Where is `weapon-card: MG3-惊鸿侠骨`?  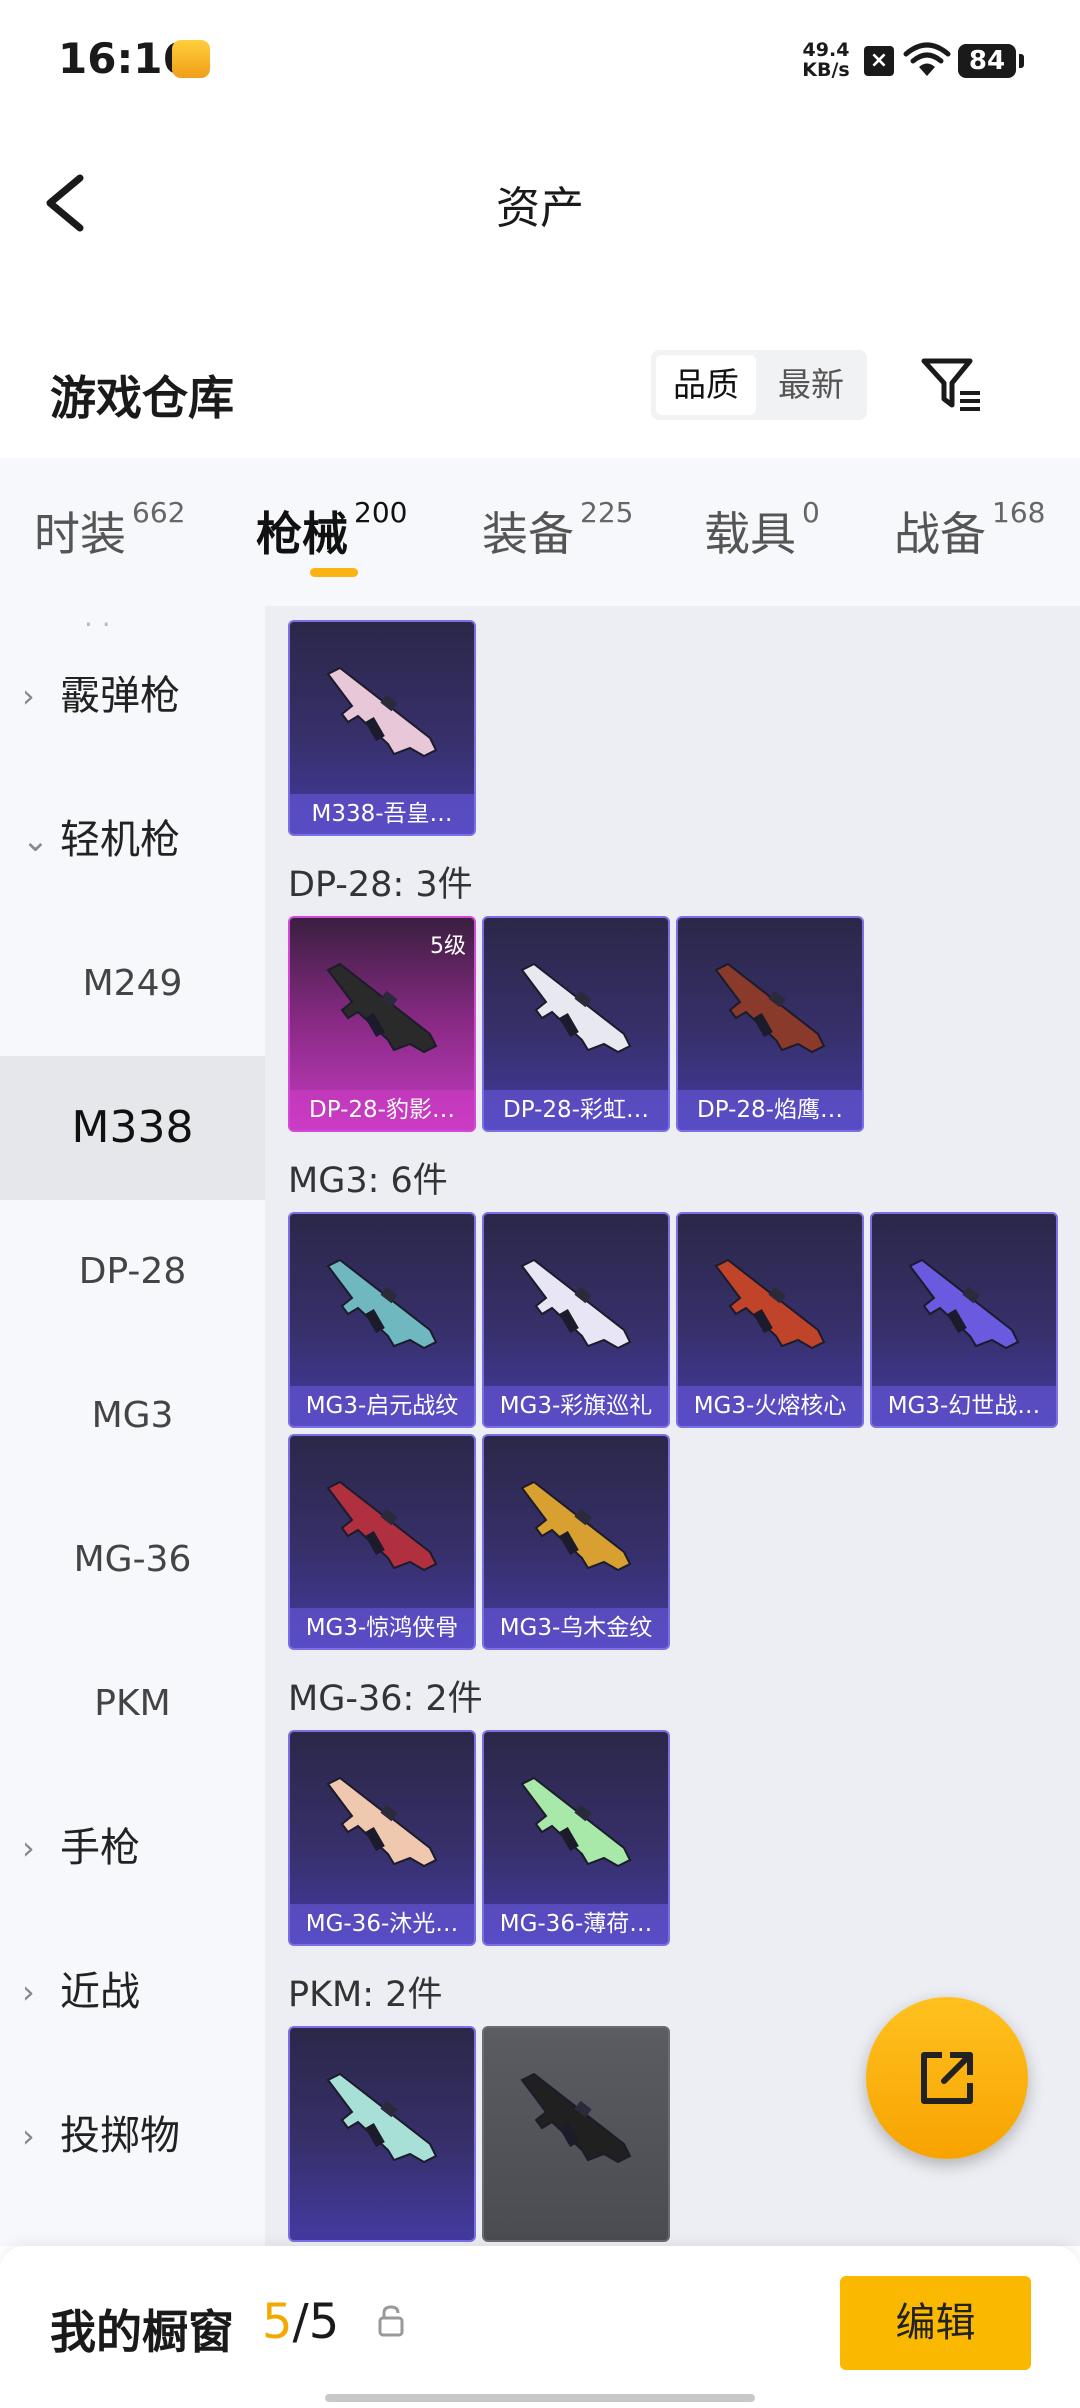
weapon-card: MG3-惊鸿侠骨 is located at coordinates (382, 1542).